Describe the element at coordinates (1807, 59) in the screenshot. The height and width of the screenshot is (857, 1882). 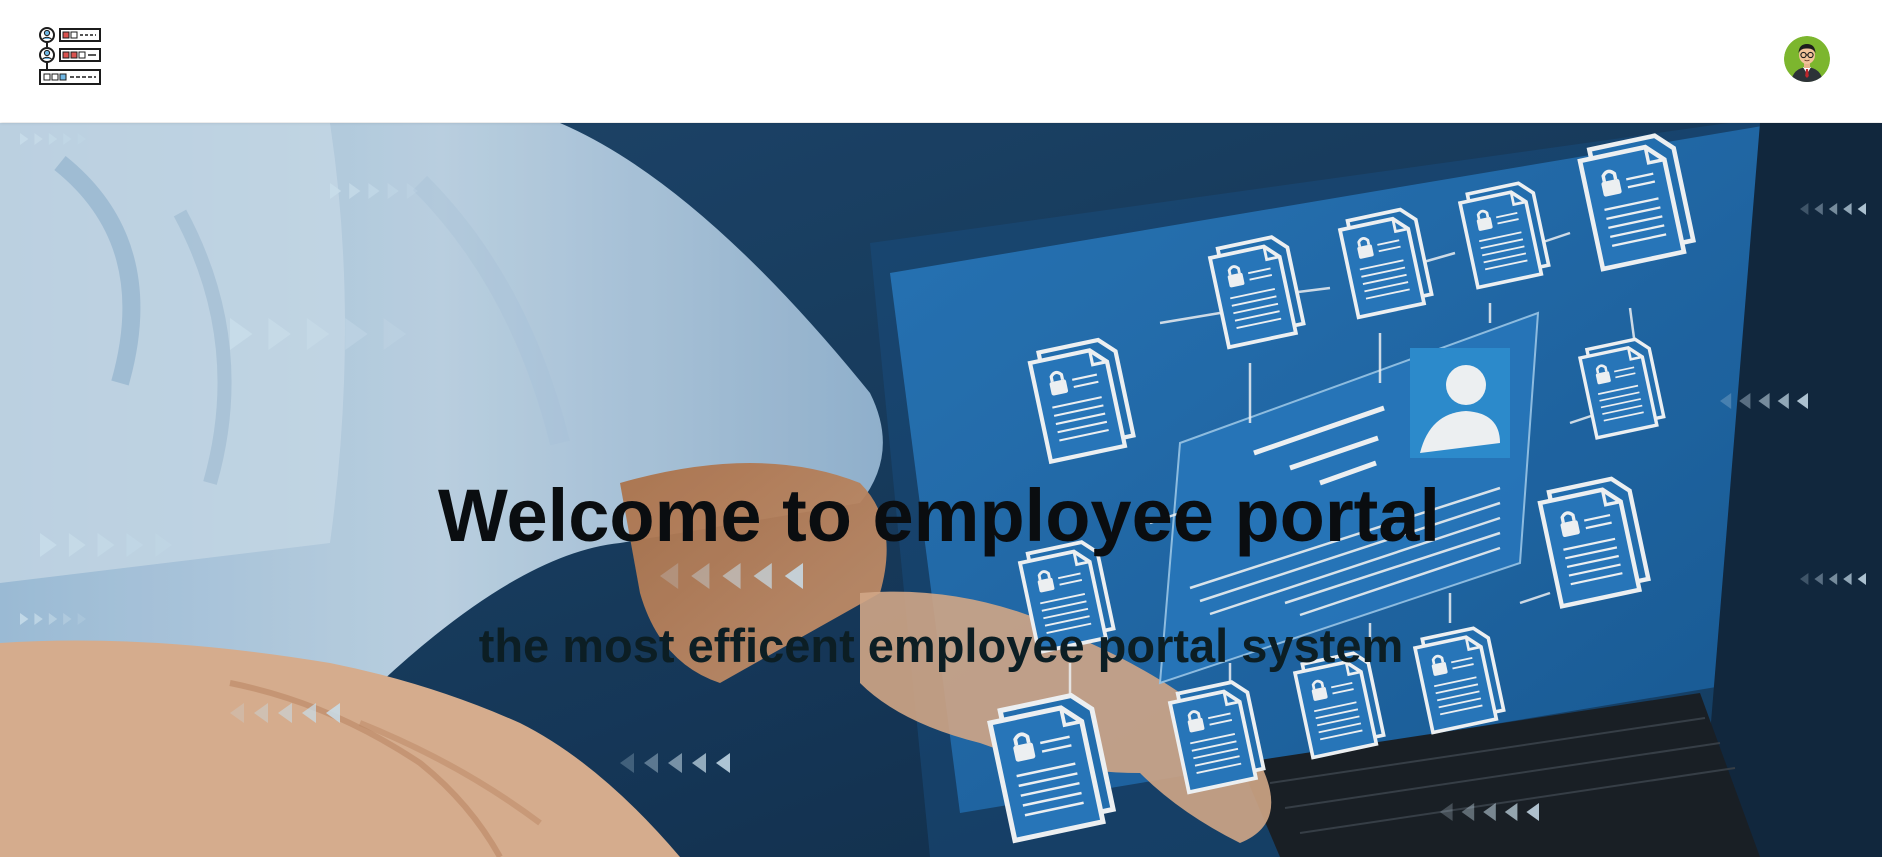
I see `user-avatar-icon` at that location.